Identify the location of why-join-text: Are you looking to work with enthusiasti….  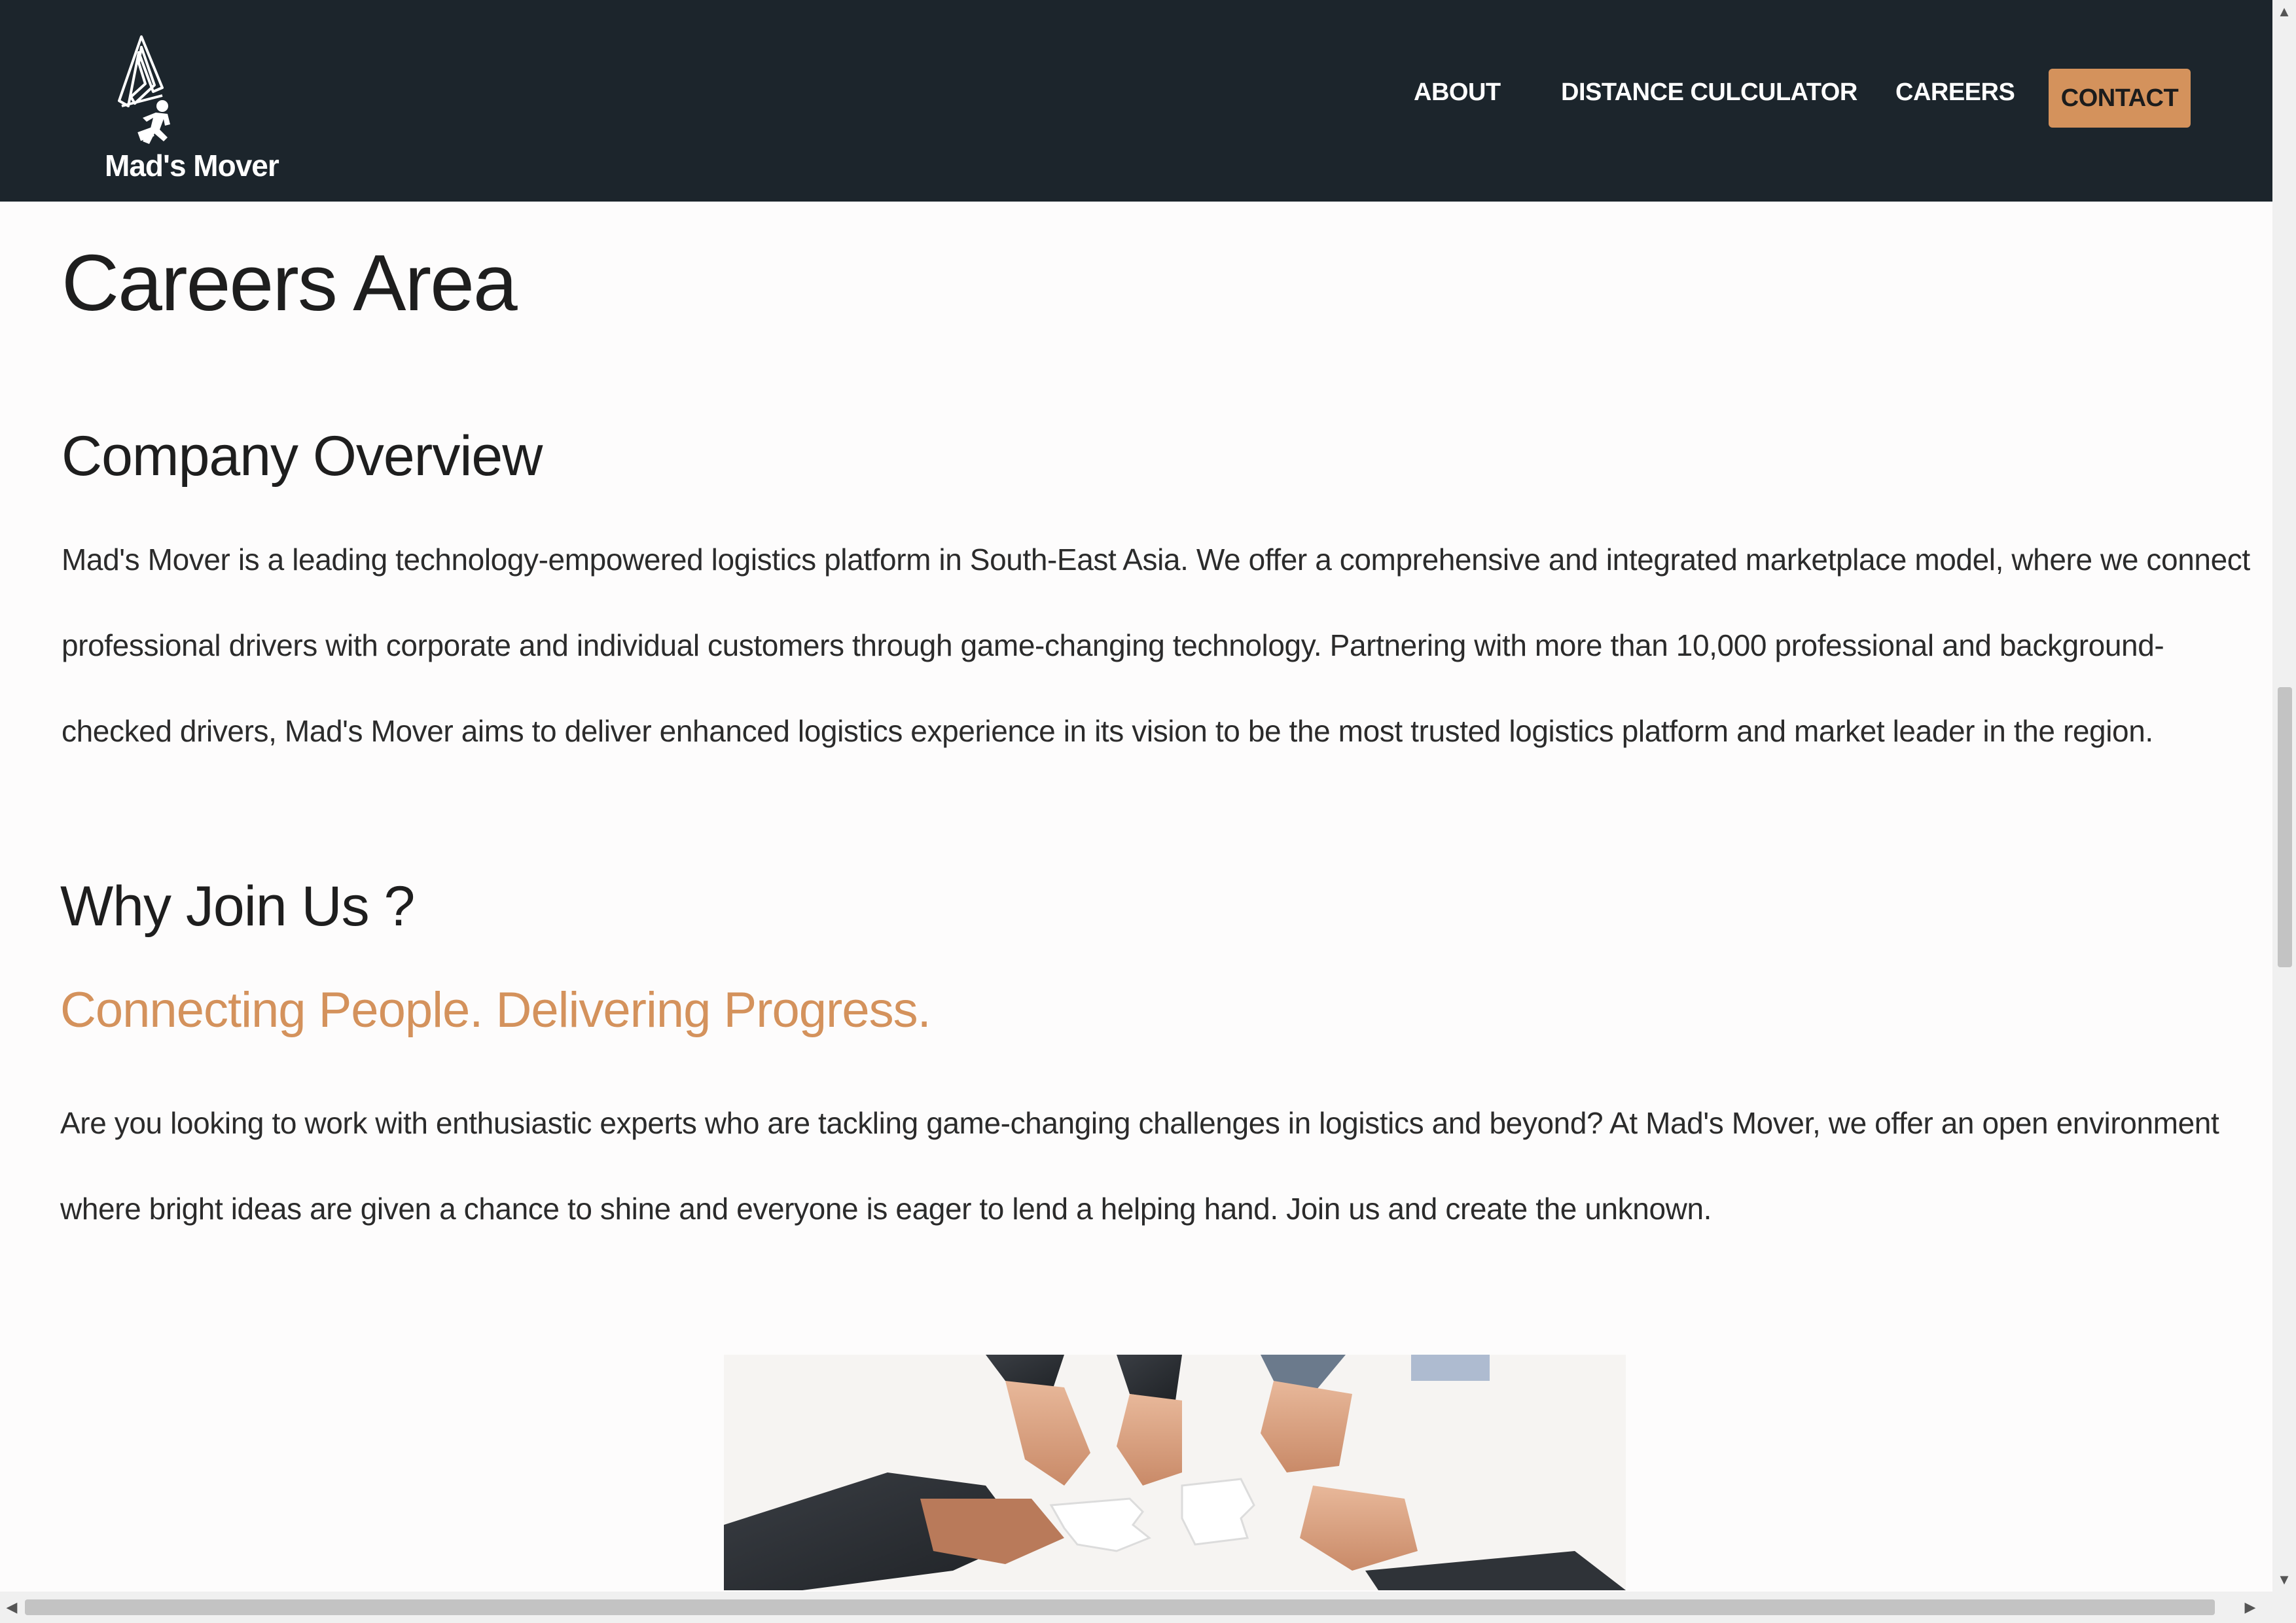
(1139, 1166).